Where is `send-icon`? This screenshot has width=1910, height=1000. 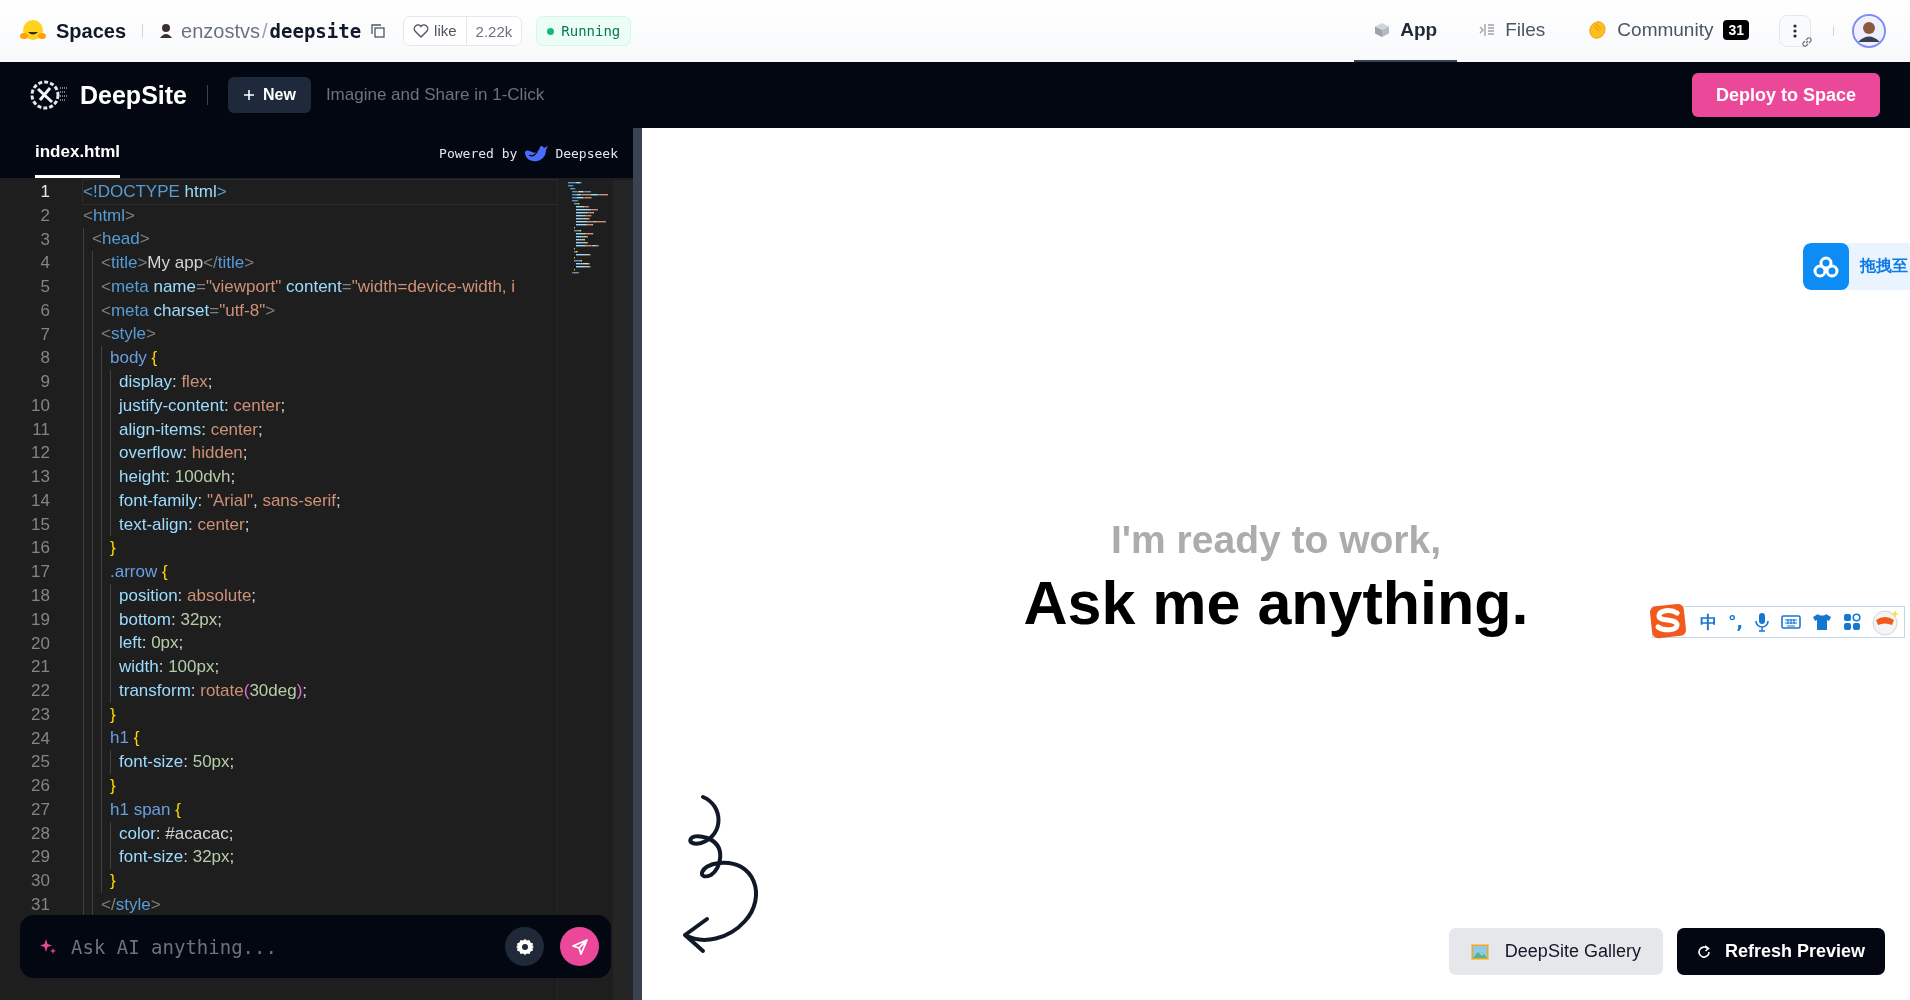 send-icon is located at coordinates (579, 946).